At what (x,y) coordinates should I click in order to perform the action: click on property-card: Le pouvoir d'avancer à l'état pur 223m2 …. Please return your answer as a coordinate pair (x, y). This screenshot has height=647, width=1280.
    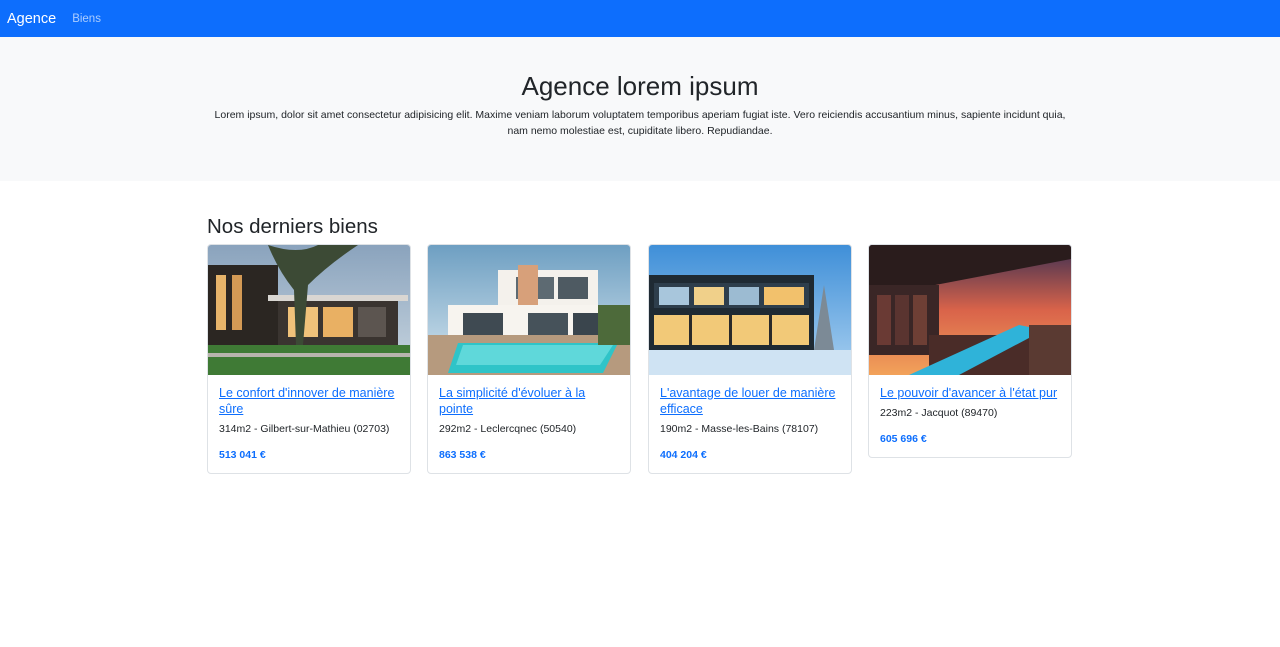
    Looking at the image, I should click on (970, 351).